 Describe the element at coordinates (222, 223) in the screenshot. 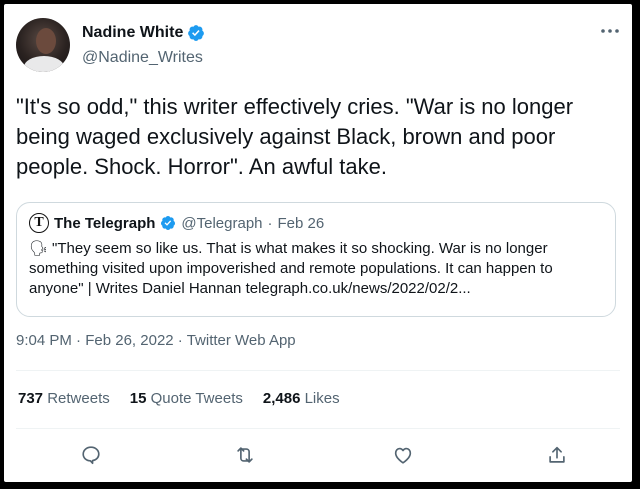

I see `quoted-handle: @Telegraph` at that location.